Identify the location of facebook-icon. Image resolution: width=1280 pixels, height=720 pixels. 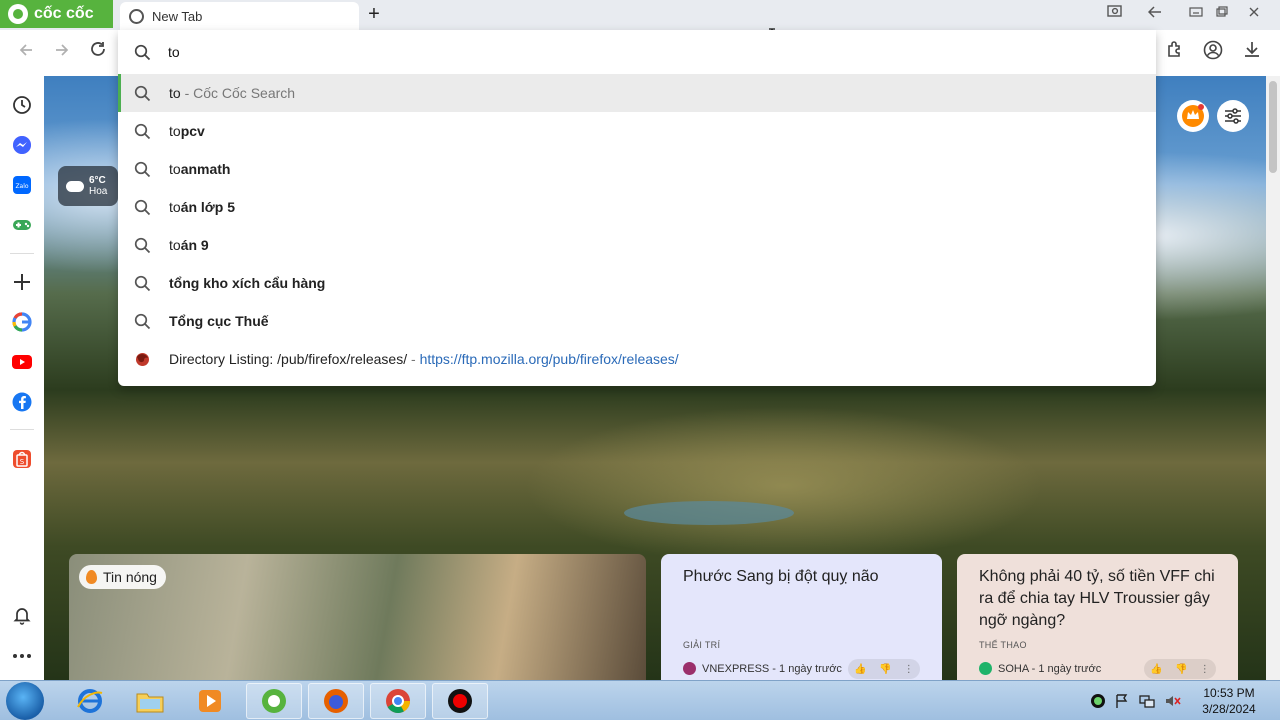
(22, 402).